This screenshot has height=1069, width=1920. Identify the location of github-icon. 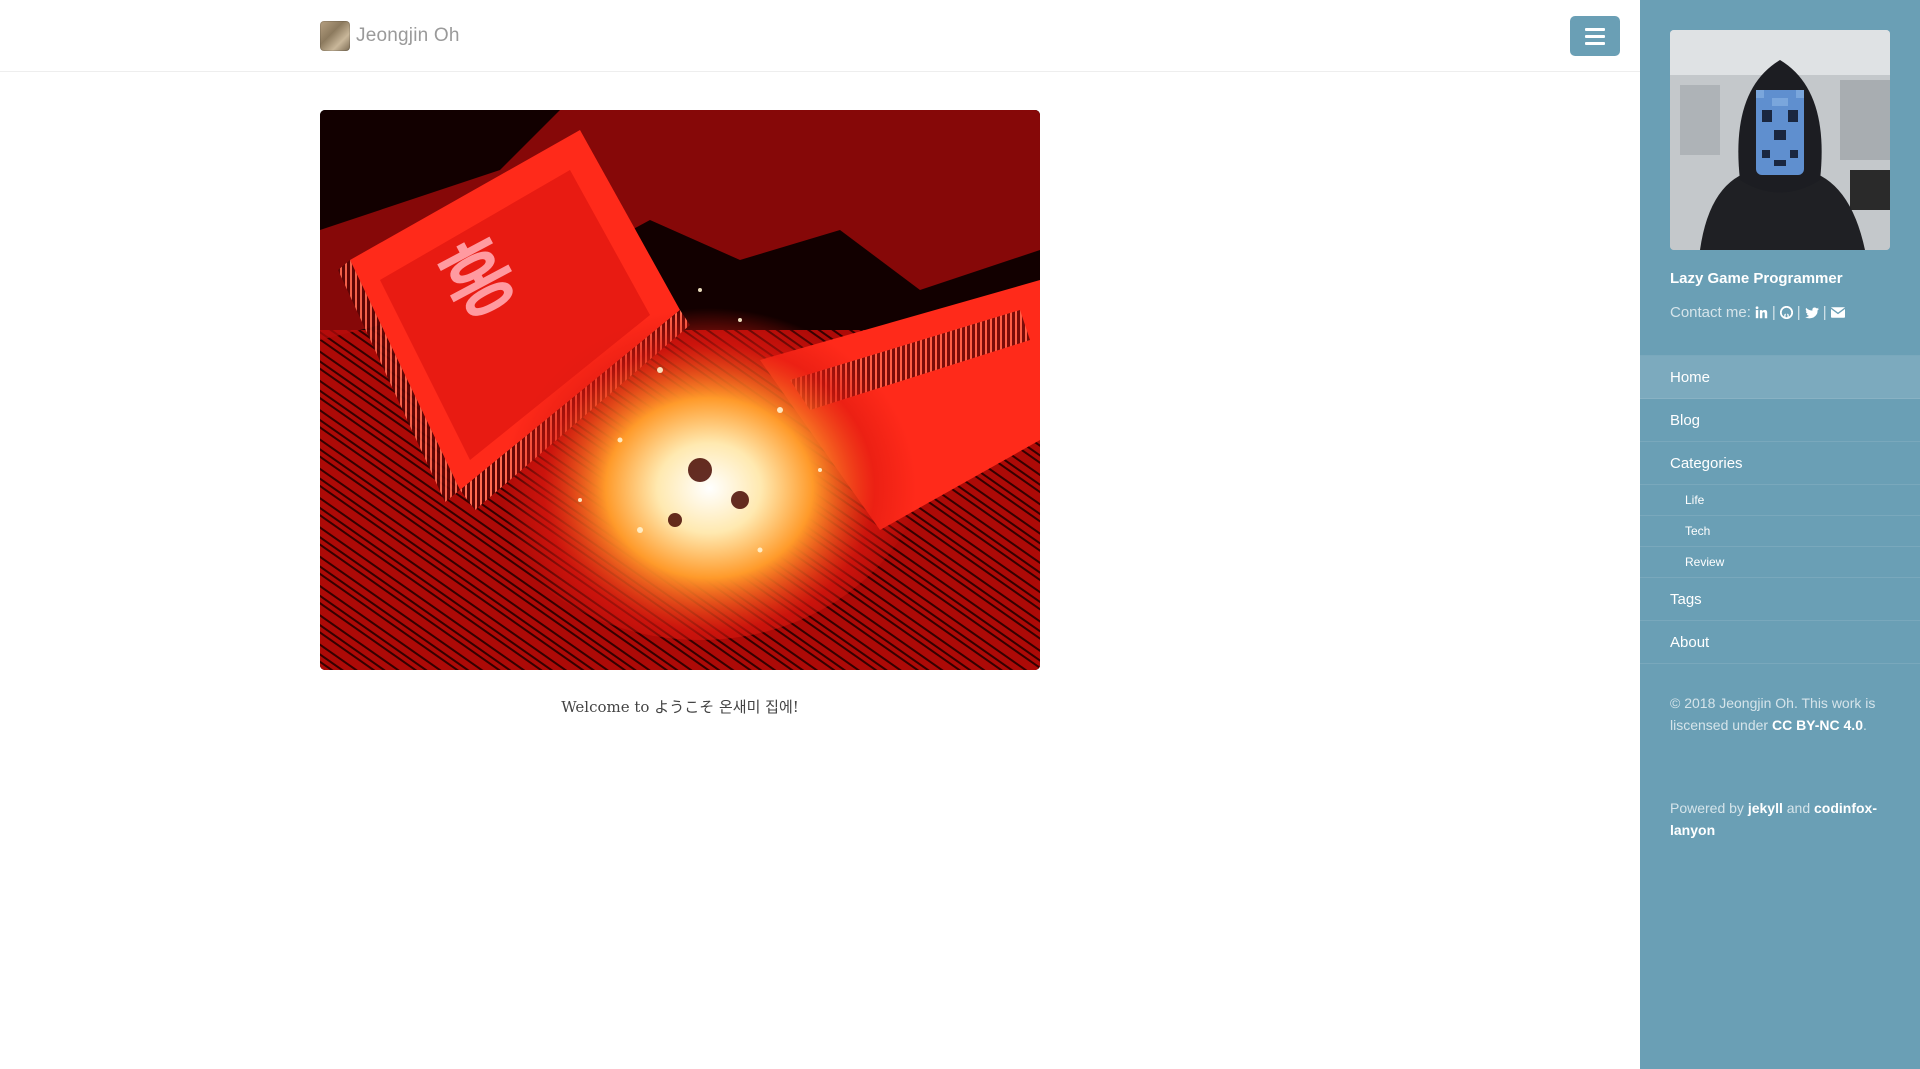
(1786, 312).